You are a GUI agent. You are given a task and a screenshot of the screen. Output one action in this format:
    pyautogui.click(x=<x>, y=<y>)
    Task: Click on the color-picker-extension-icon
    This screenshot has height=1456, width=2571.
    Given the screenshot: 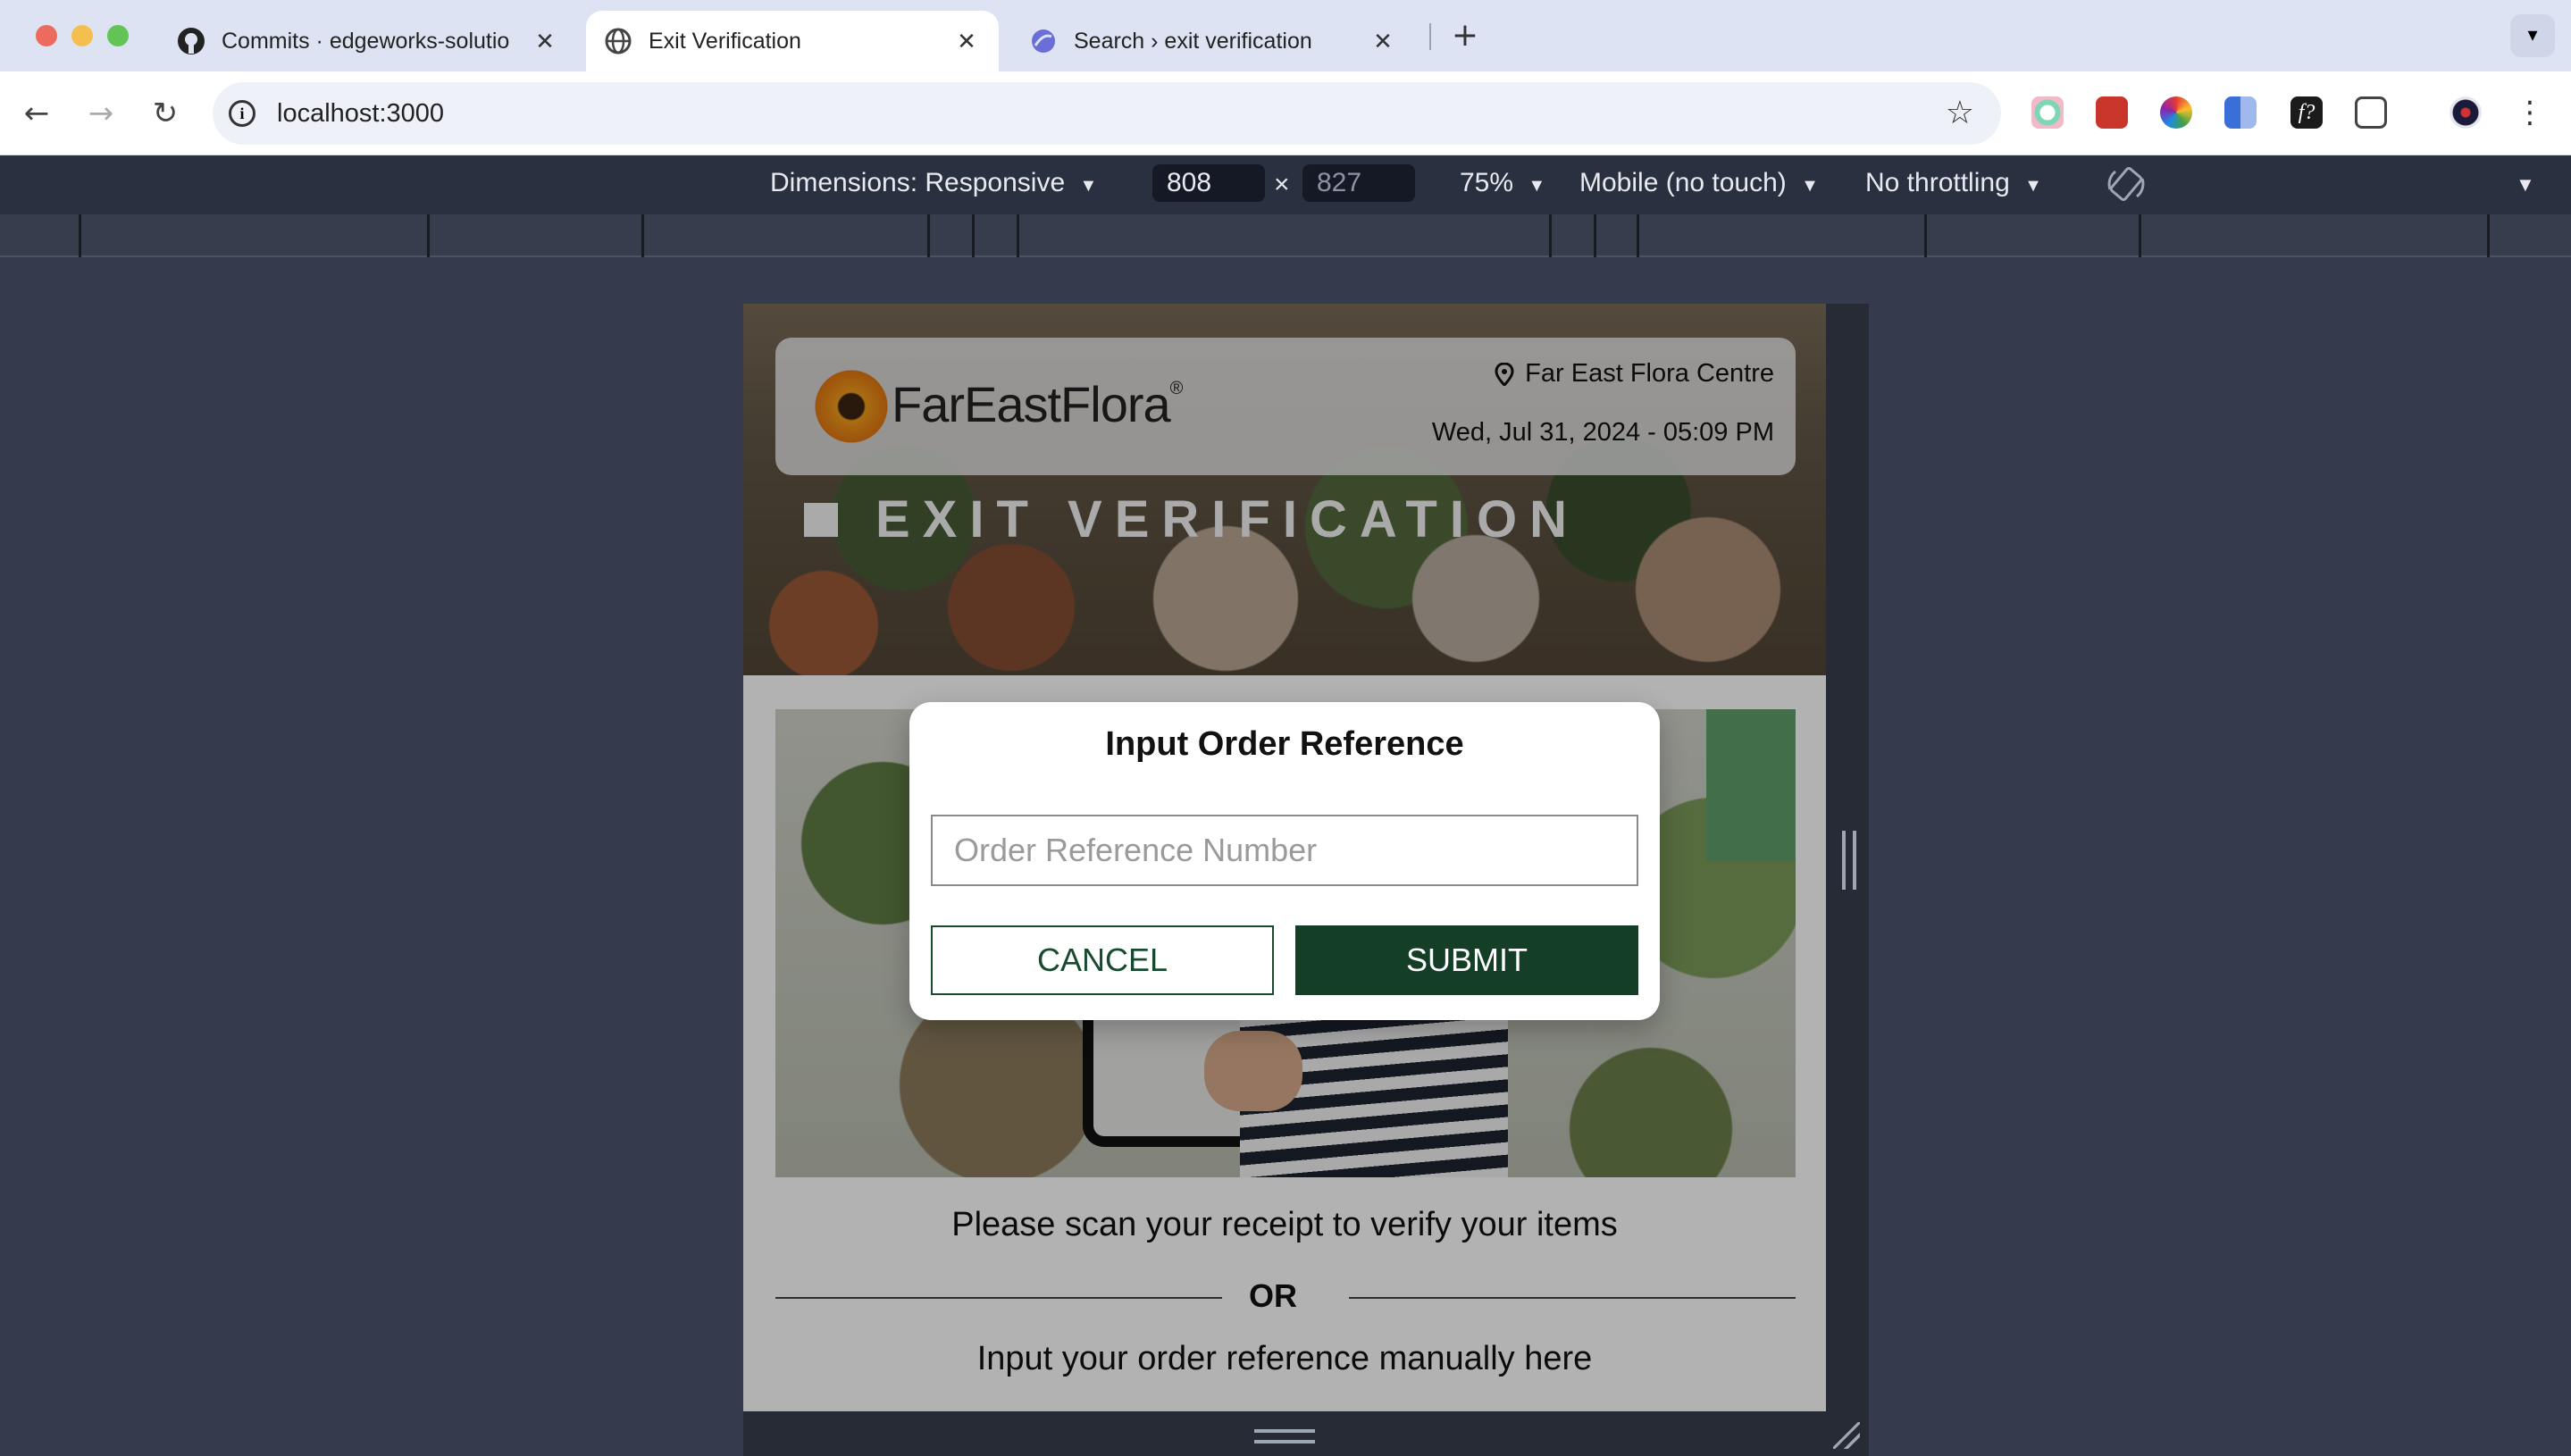 What is the action you would take?
    pyautogui.click(x=2176, y=112)
    